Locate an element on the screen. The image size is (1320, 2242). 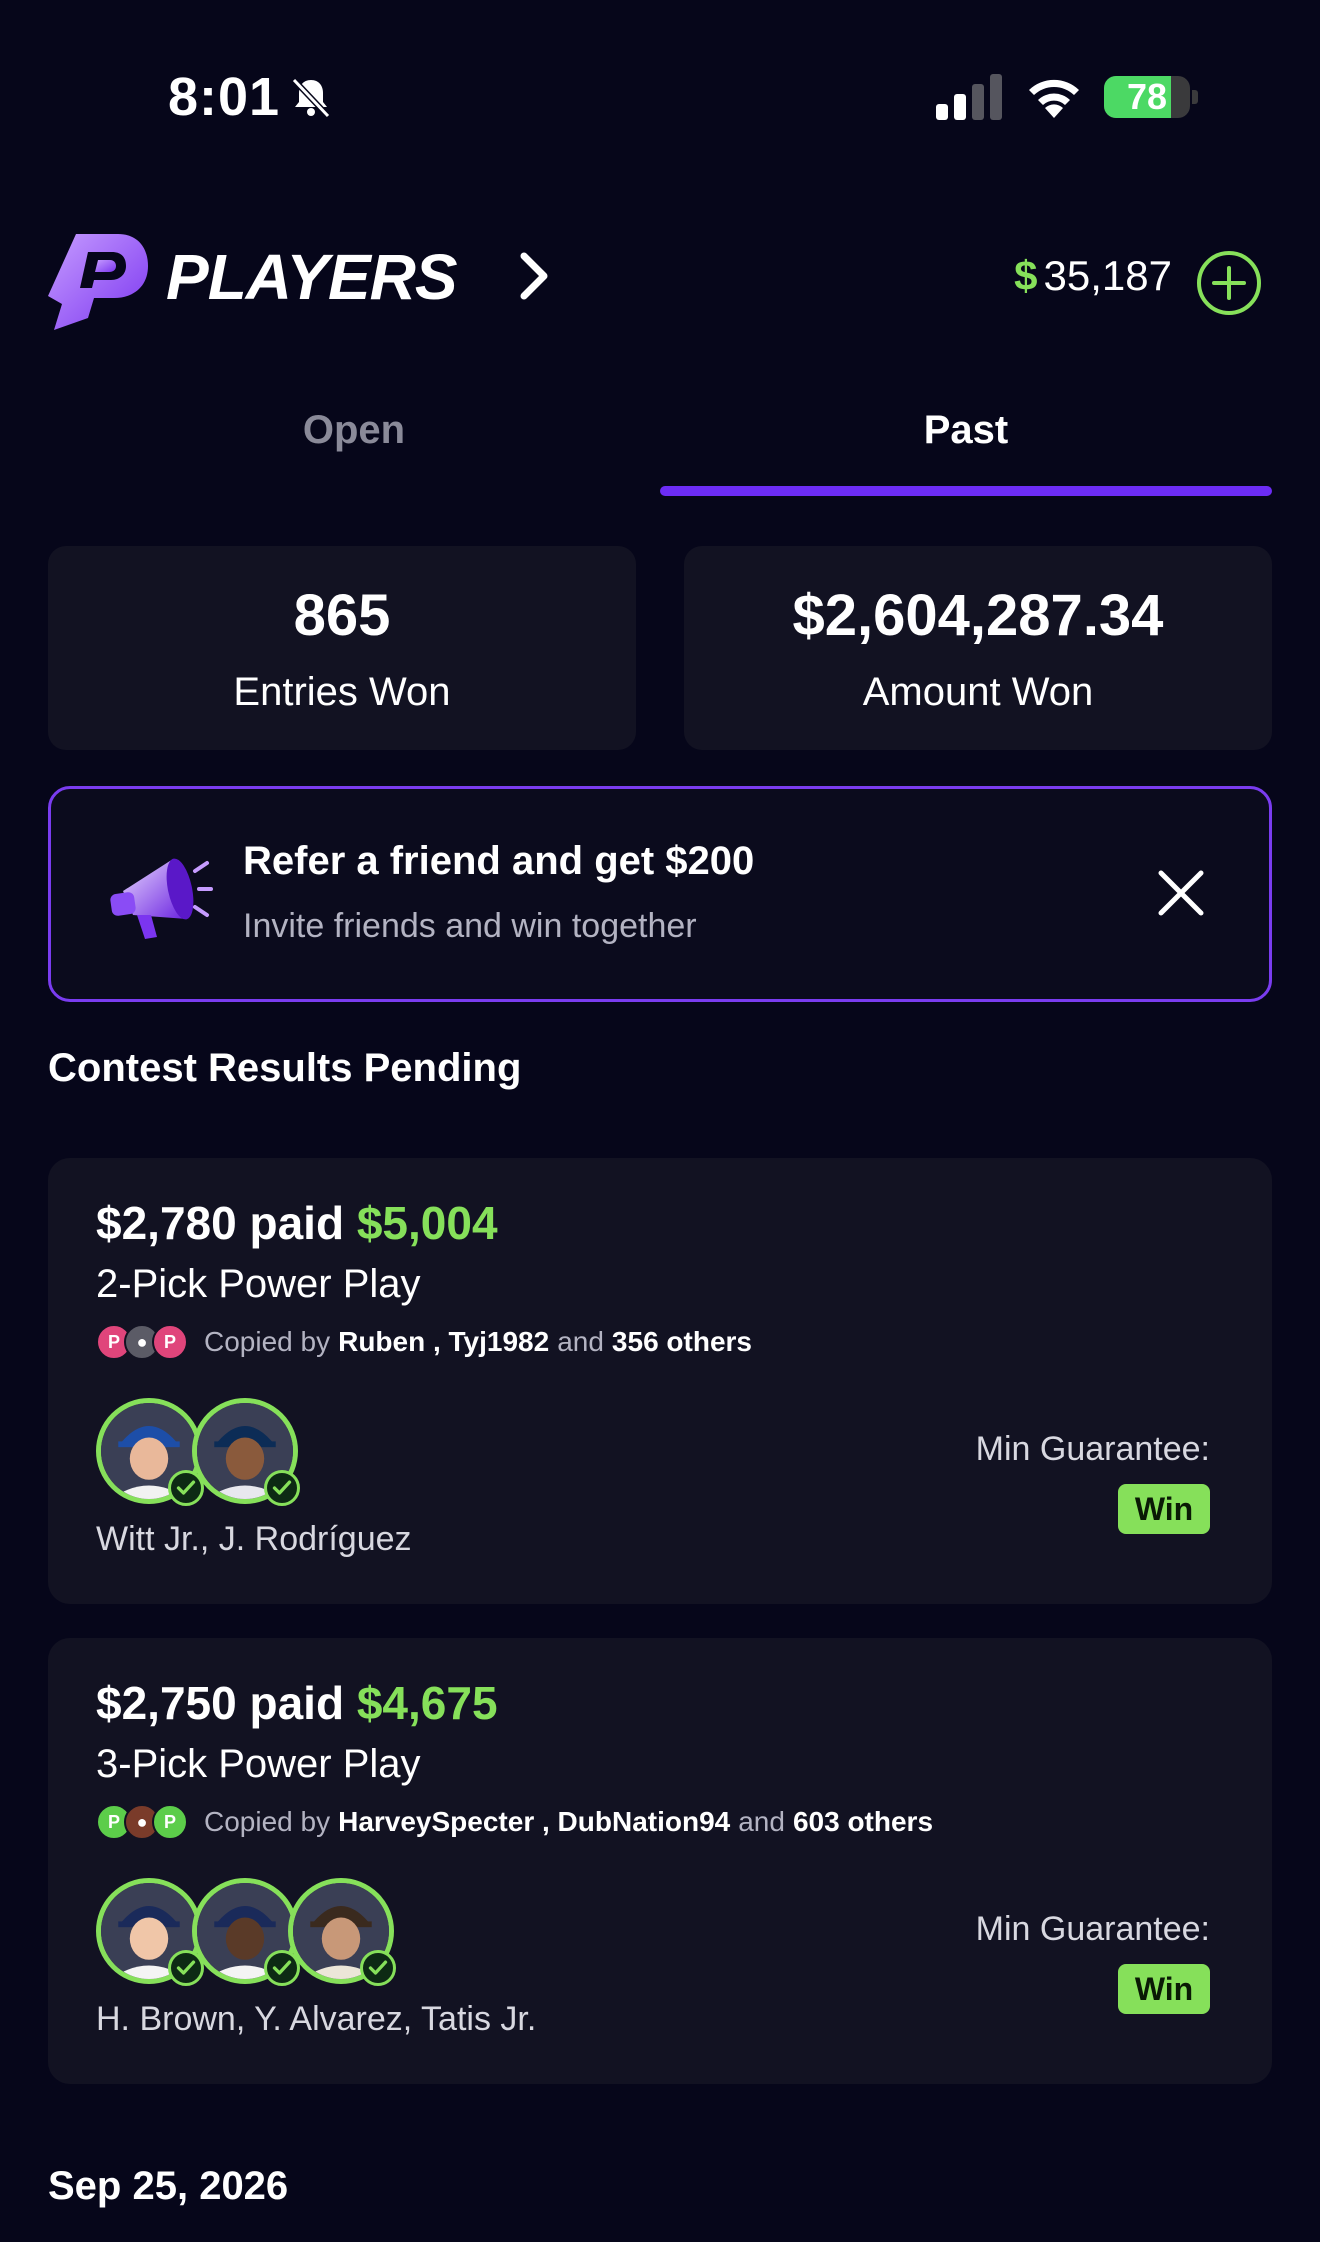
cellular-signal-icon is located at coordinates (969, 97).